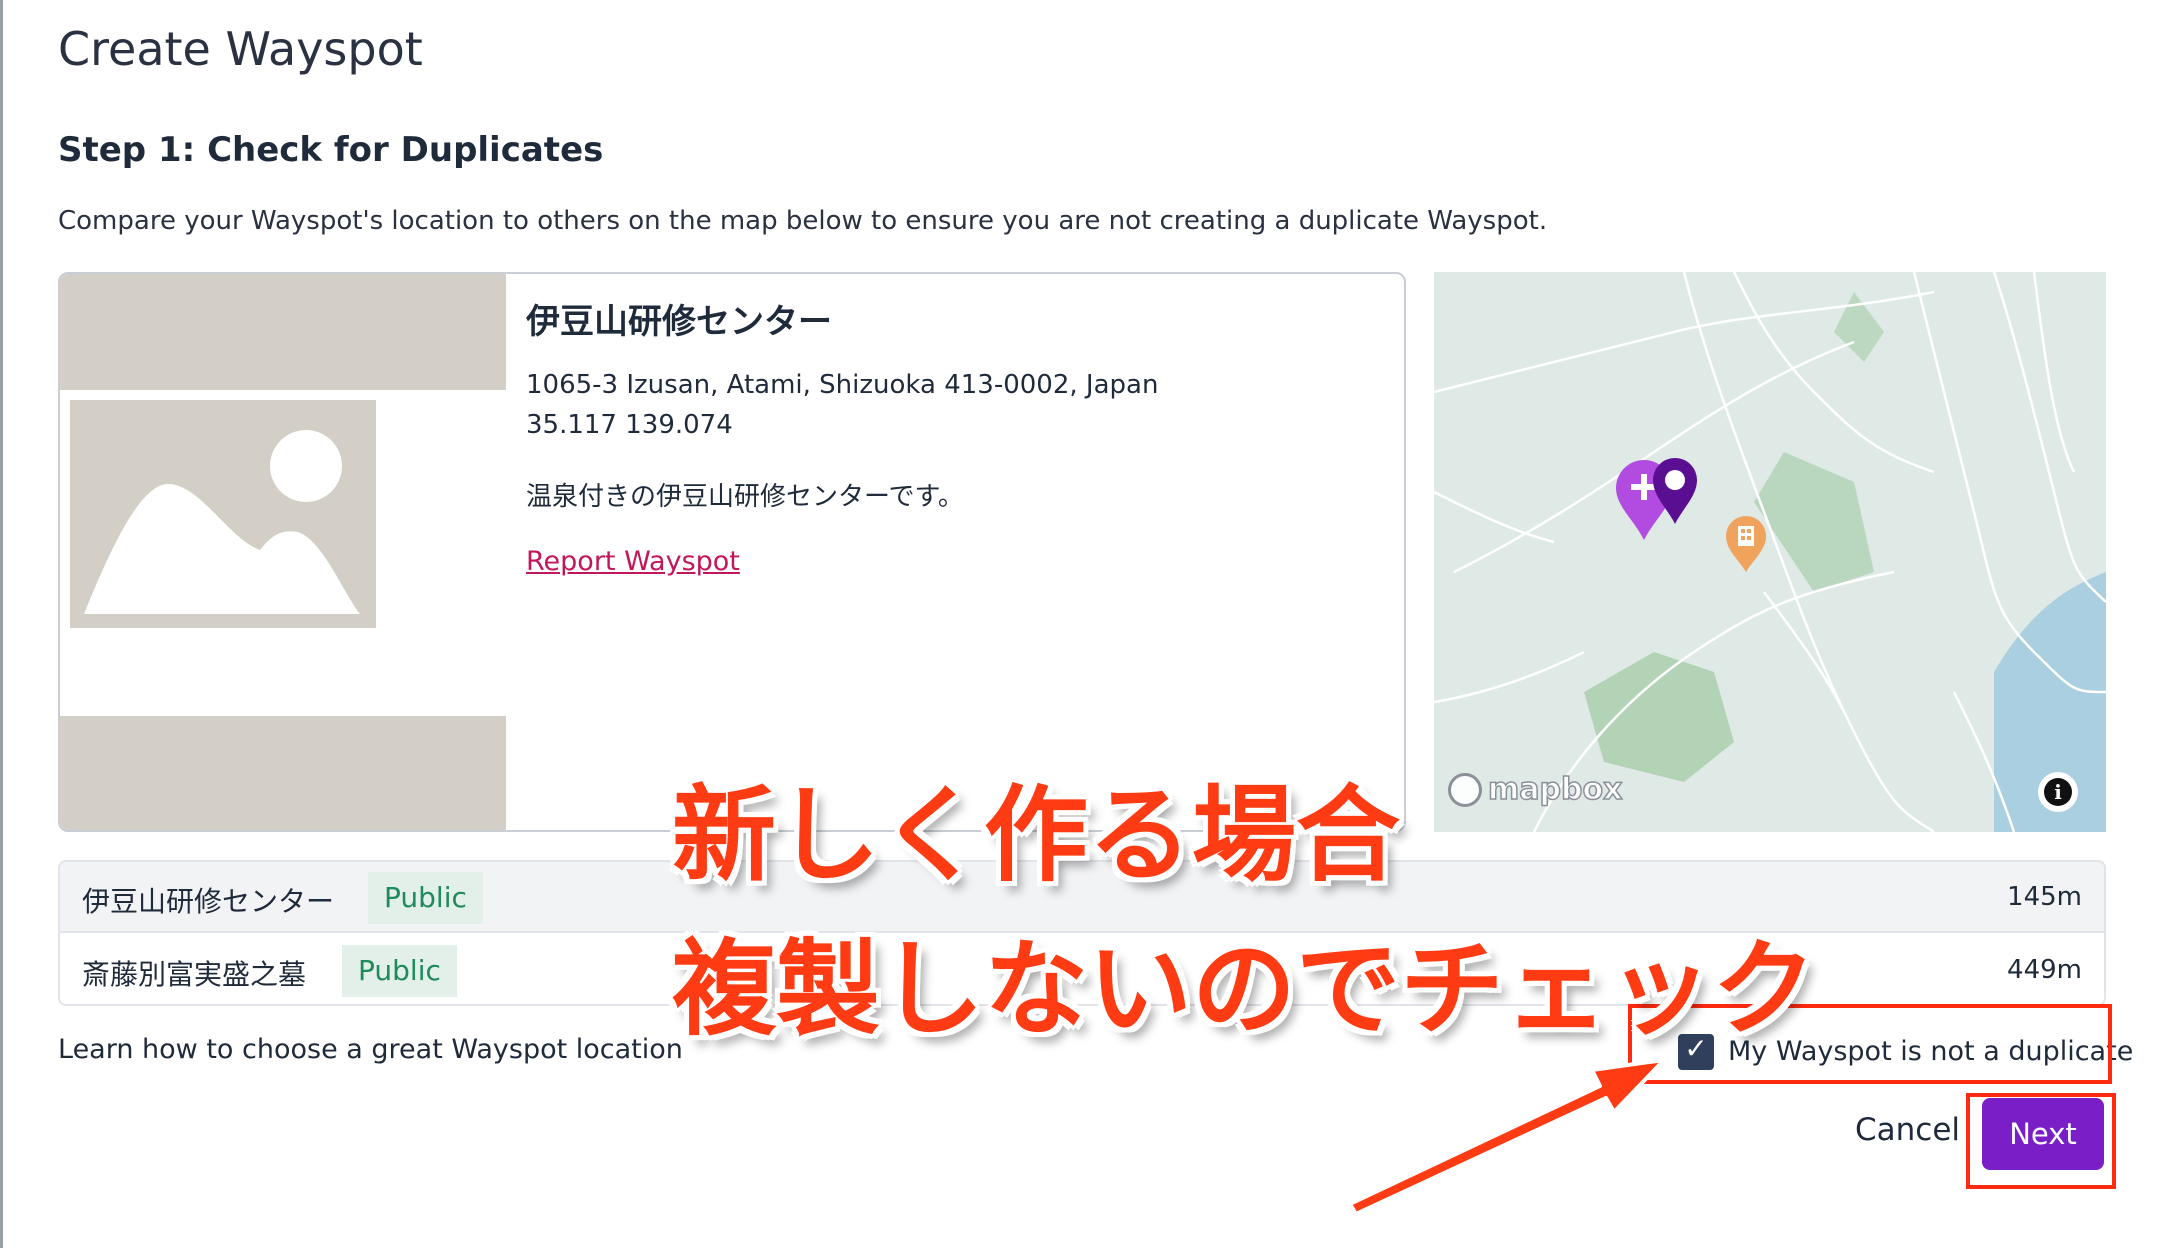  What do you see at coordinates (1036, 835) in the screenshot?
I see `annotation-line1: 新しく作る場合` at bounding box center [1036, 835].